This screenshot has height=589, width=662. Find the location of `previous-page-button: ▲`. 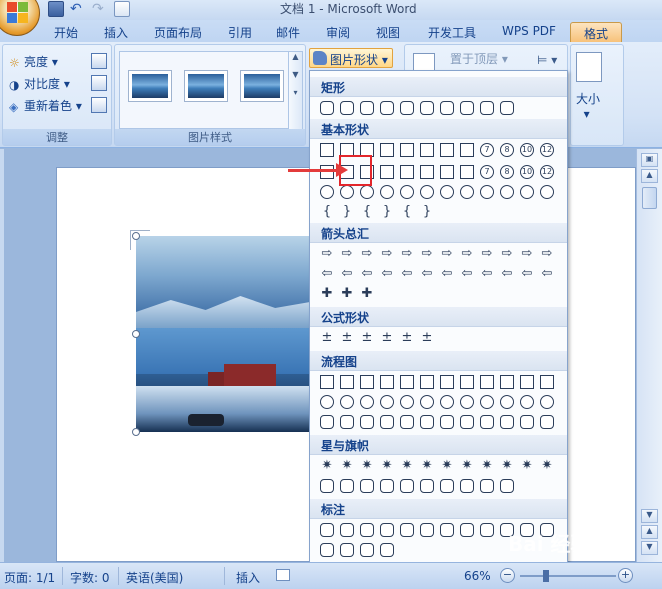

previous-page-button: ▲ is located at coordinates (649, 532).